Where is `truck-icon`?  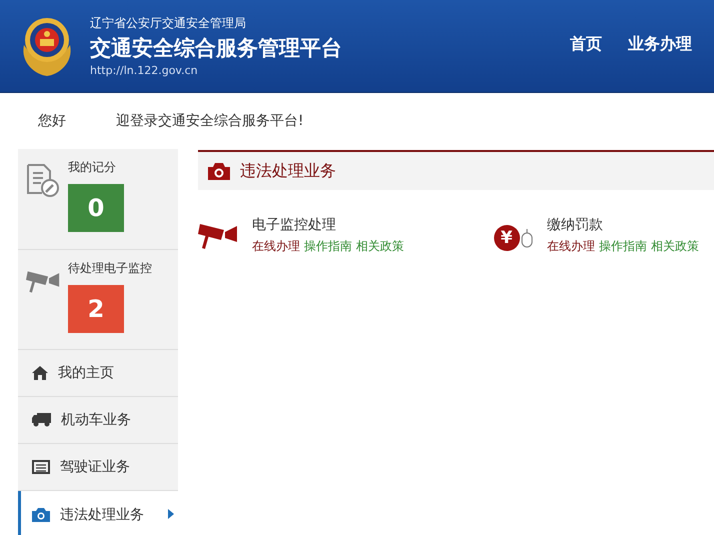
truck-icon is located at coordinates (41, 420).